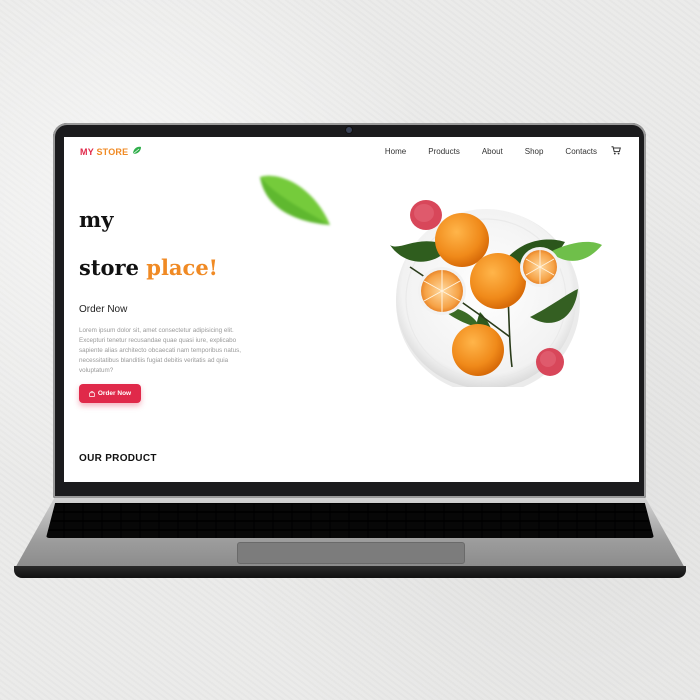  I want to click on leaf-icon, so click(136, 150).